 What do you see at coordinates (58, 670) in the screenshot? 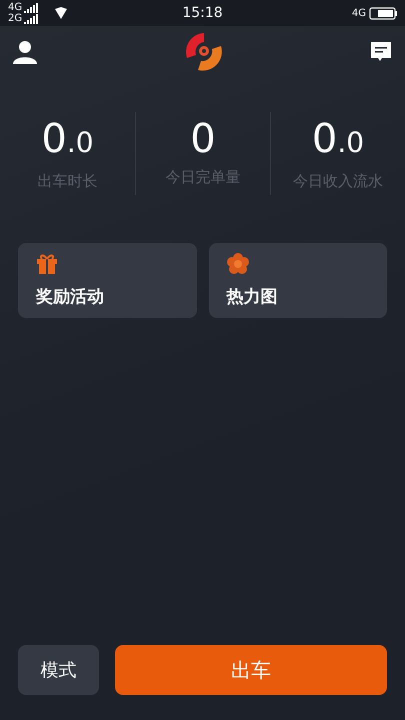
I see `mode-button: 模式` at bounding box center [58, 670].